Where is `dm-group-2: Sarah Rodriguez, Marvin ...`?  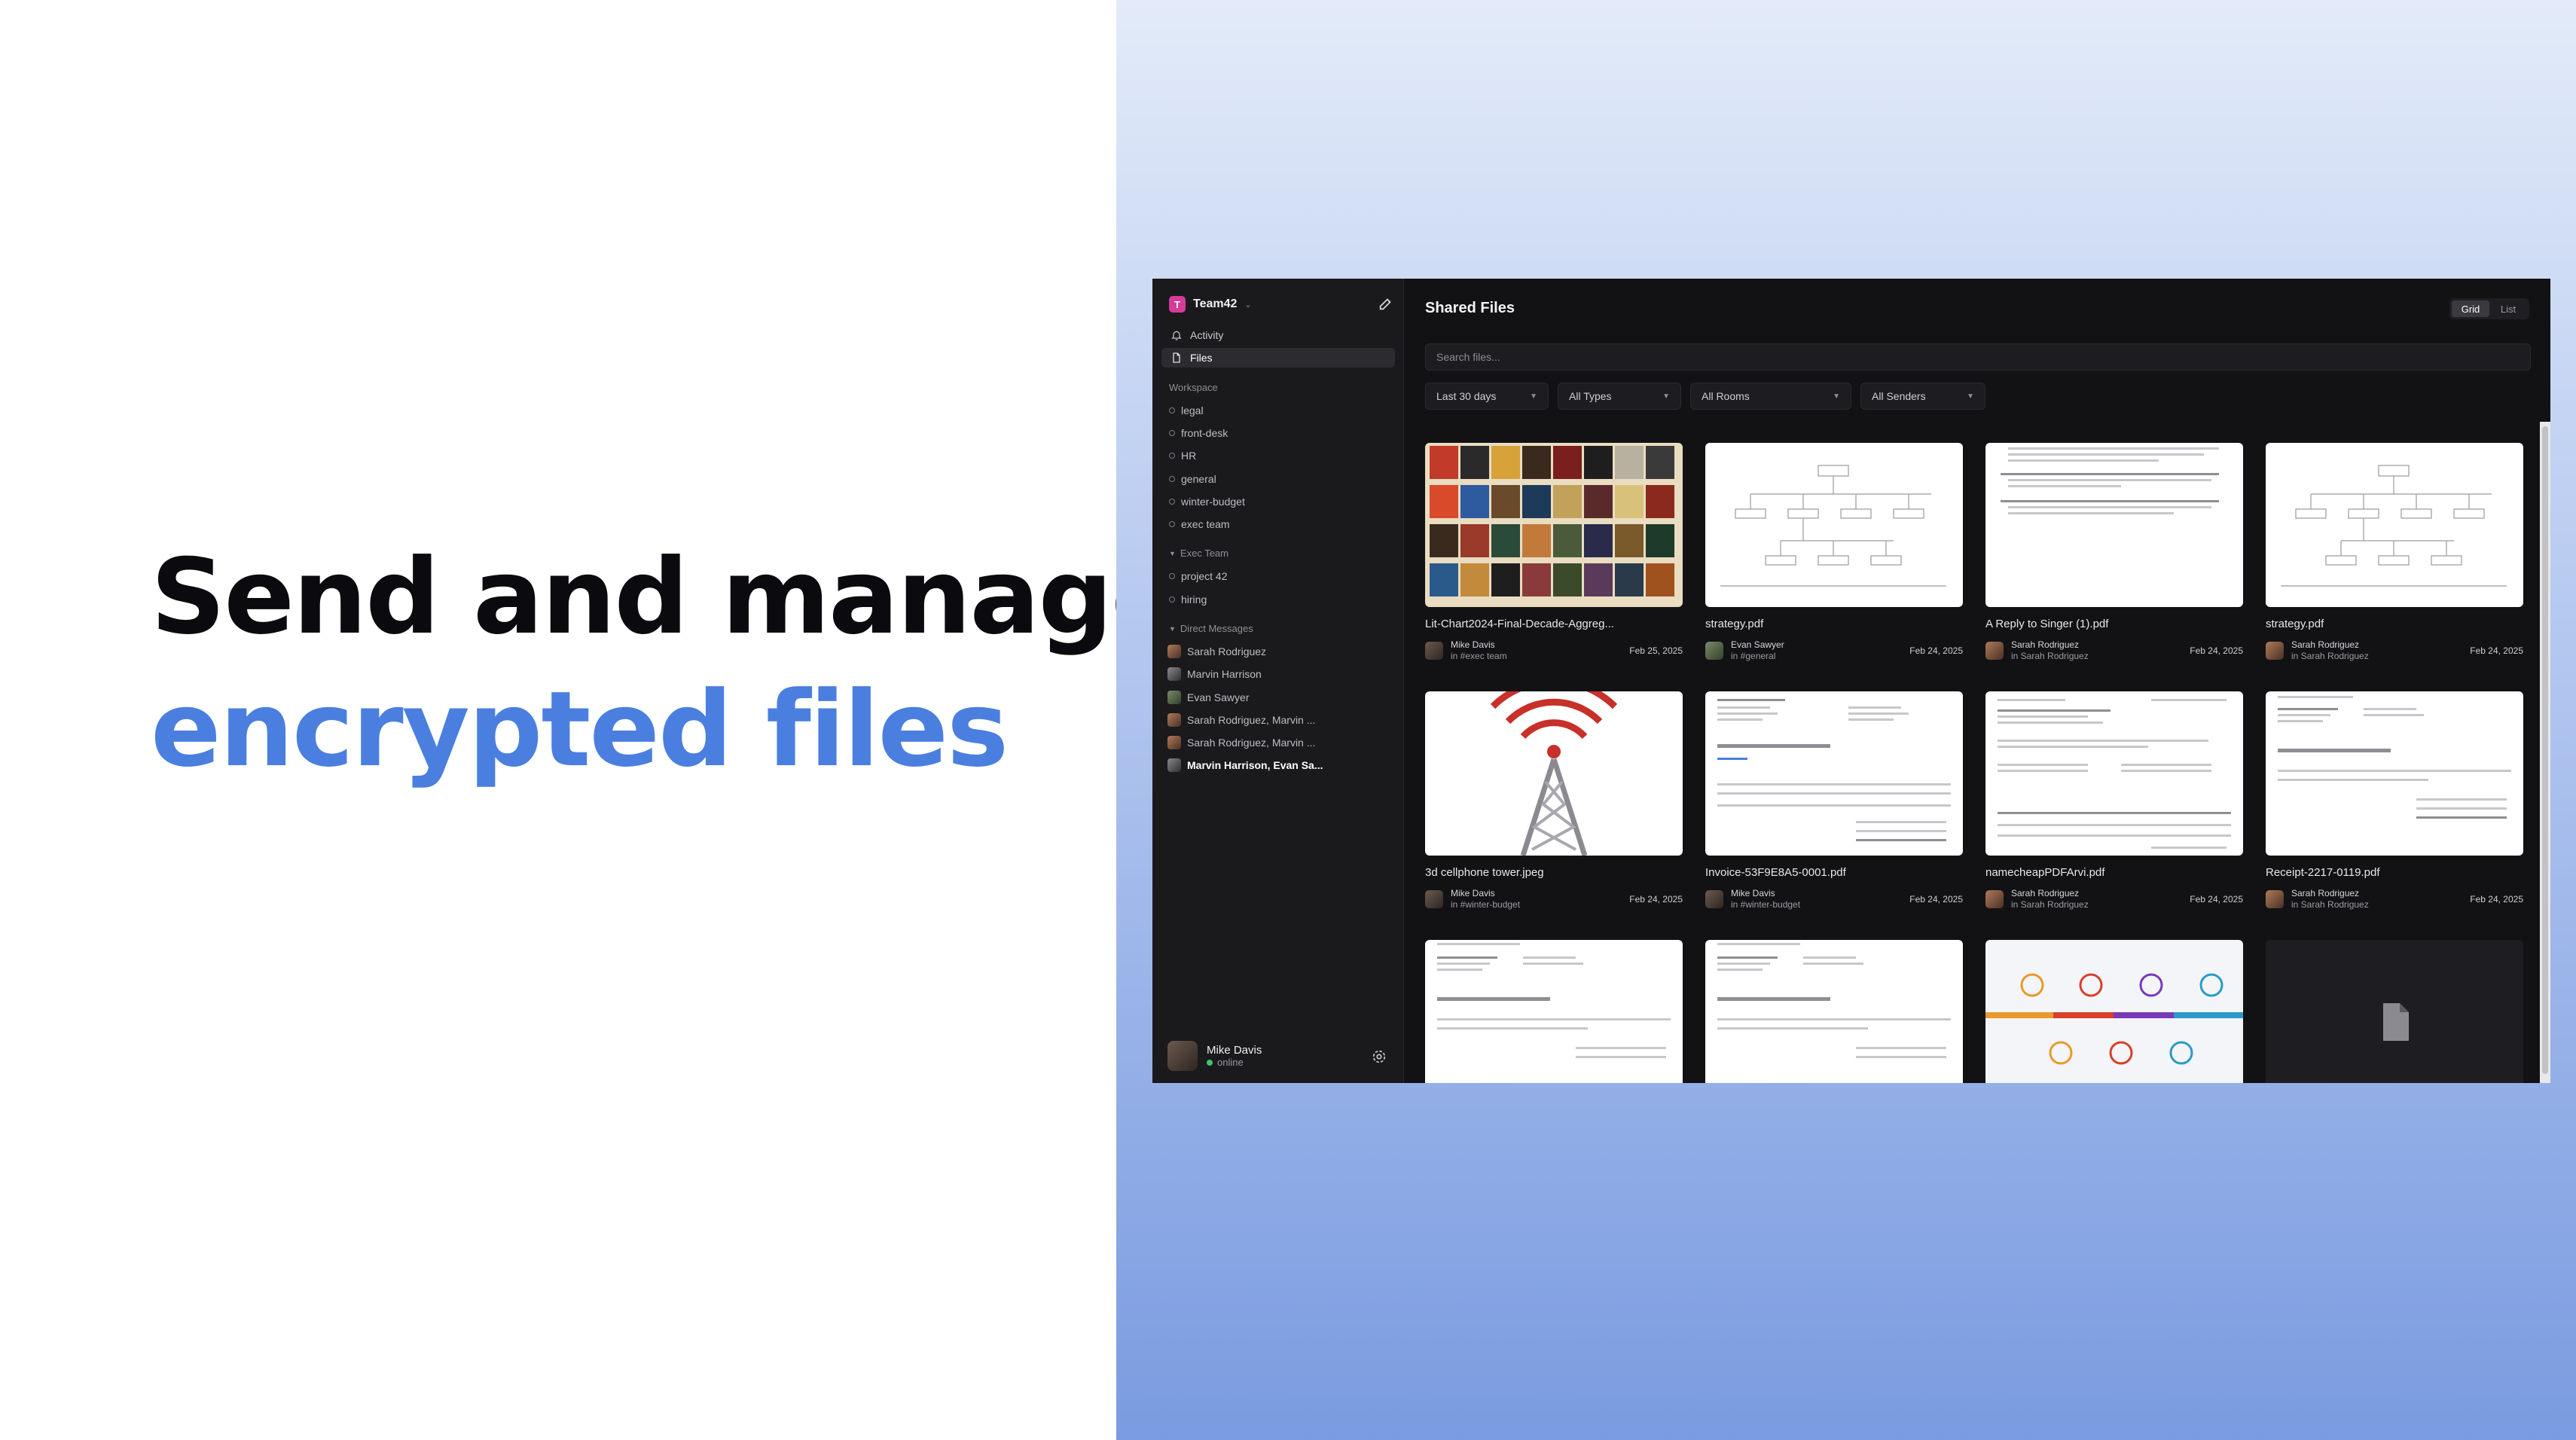
dm-group-2: Sarah Rodriguez, Marvin ... is located at coordinates (1276, 742).